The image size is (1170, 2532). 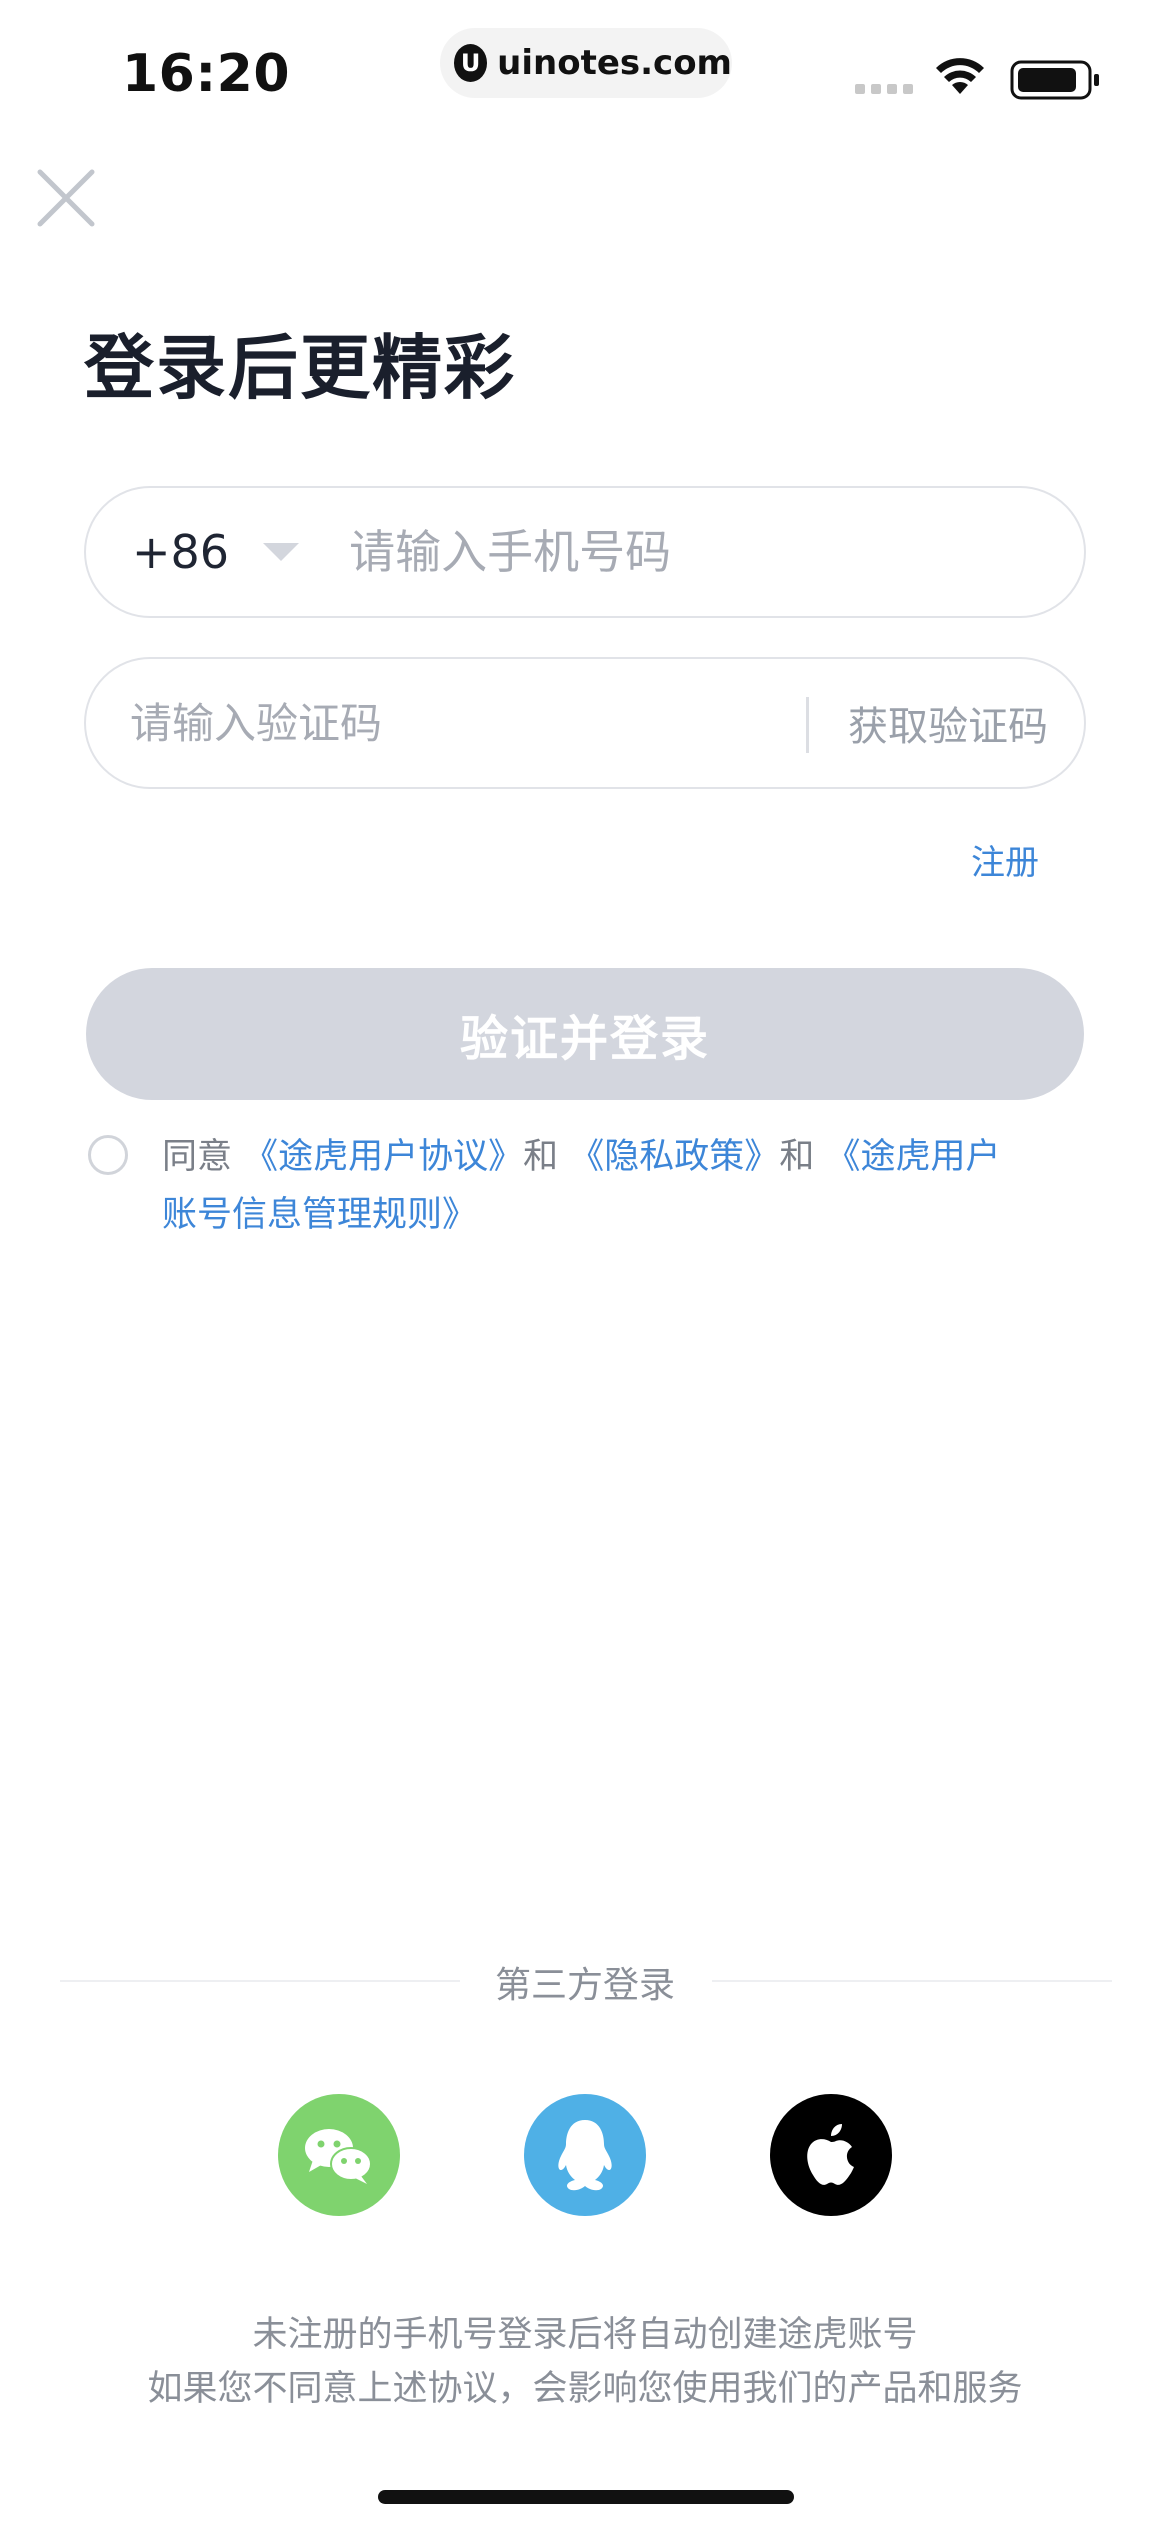 What do you see at coordinates (585, 2389) in the screenshot?
I see `footer-note-line: 如果您不同意上述协议，会影响您使用我们的产品和服务` at bounding box center [585, 2389].